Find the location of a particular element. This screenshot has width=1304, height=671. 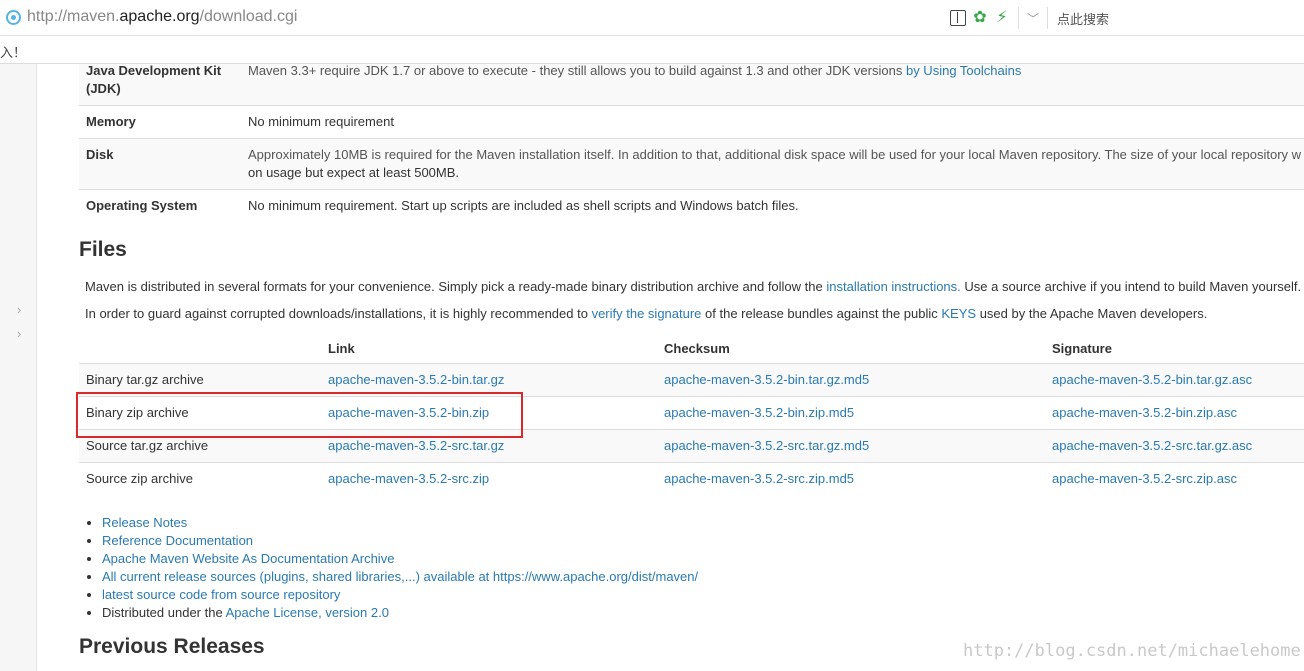

release-notes-link: Release Notes is located at coordinates (144, 522).